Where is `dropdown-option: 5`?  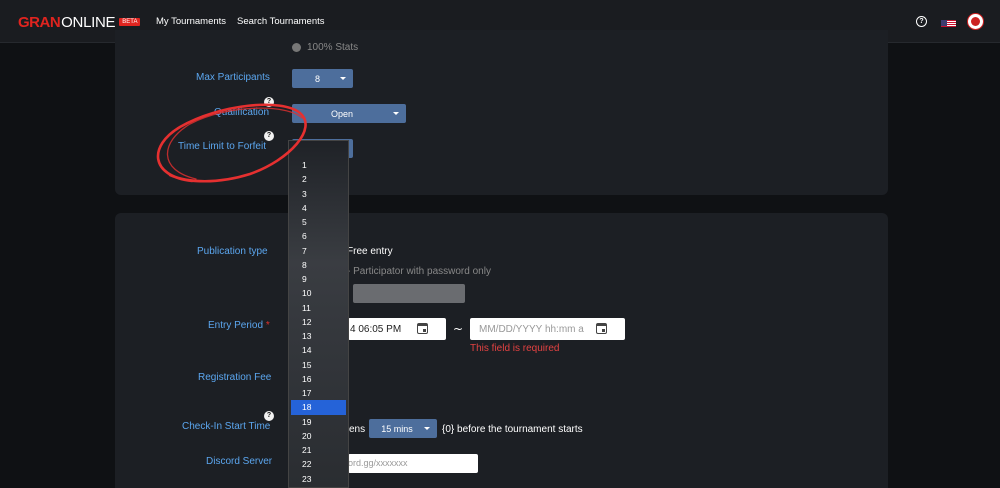
dropdown-option: 5 is located at coordinates (318, 222).